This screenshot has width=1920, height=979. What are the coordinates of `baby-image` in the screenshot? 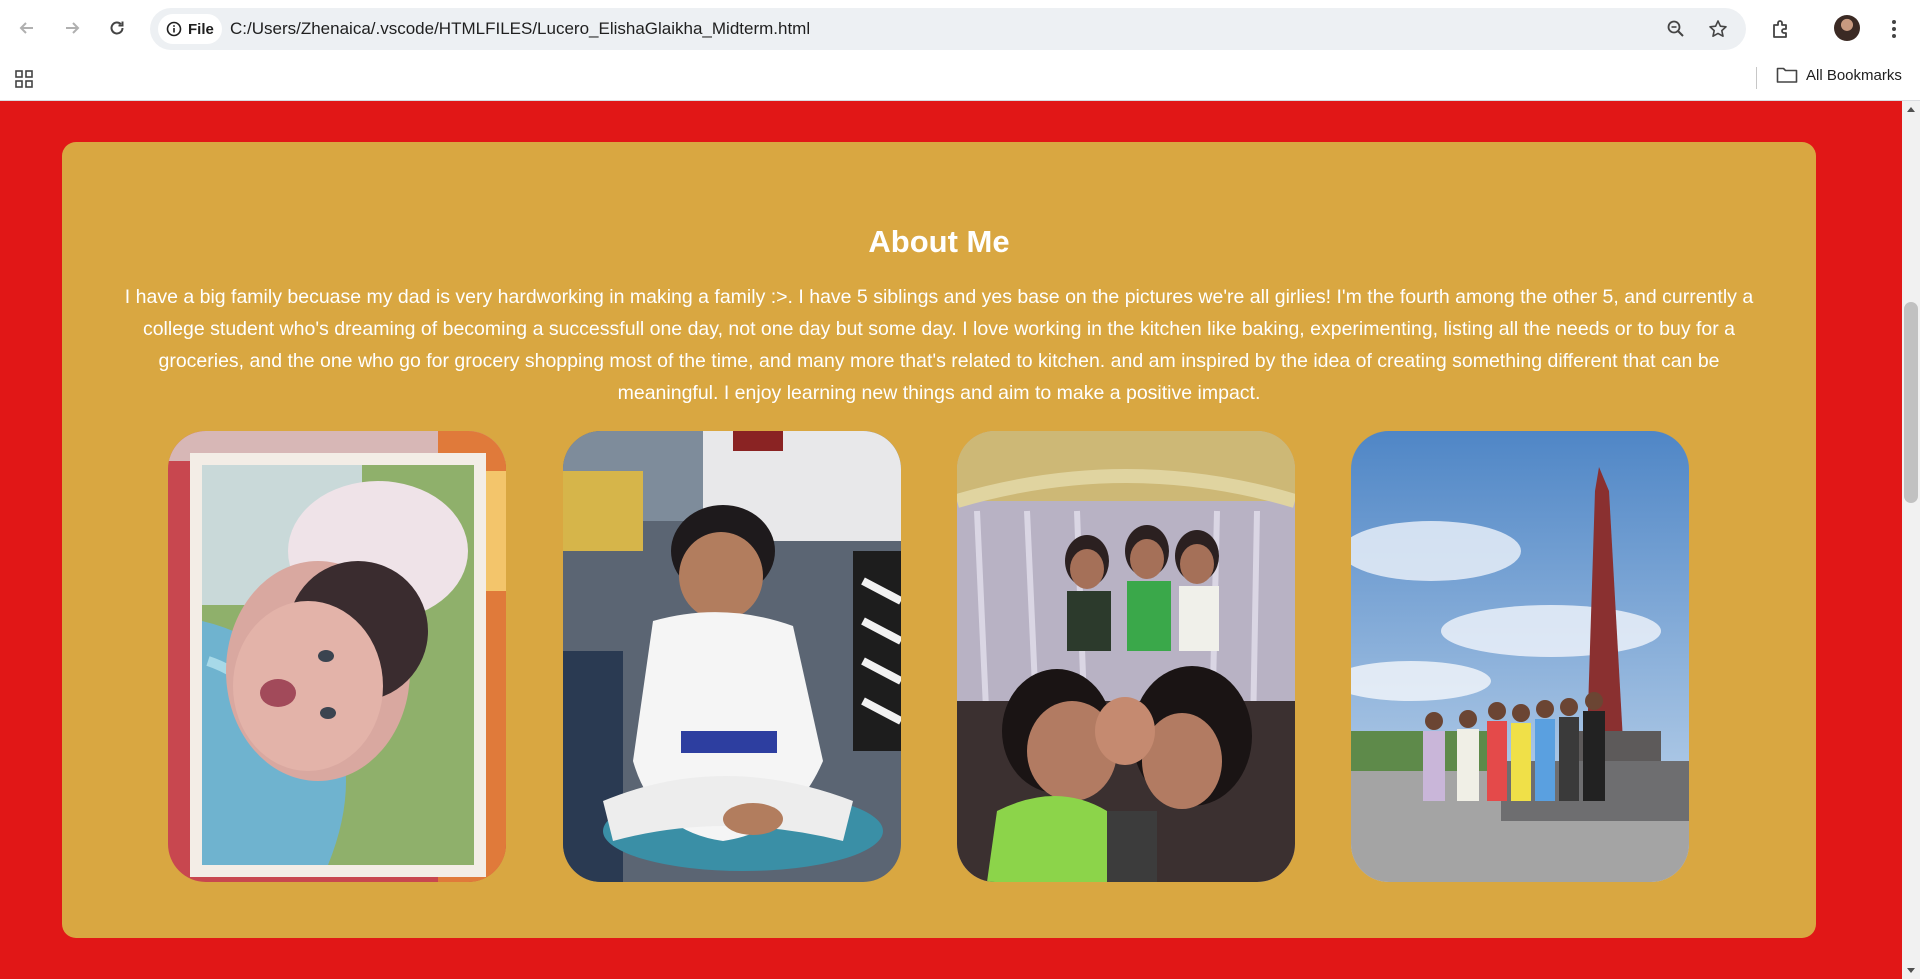 It's located at (337, 656).